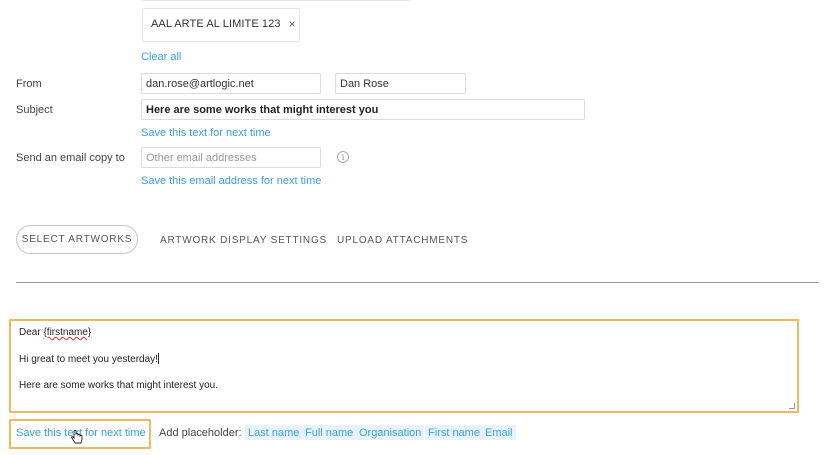 Image resolution: width=836 pixels, height=455 pixels. I want to click on editor-line-2: Hi great to meet you yesterday!, so click(89, 359).